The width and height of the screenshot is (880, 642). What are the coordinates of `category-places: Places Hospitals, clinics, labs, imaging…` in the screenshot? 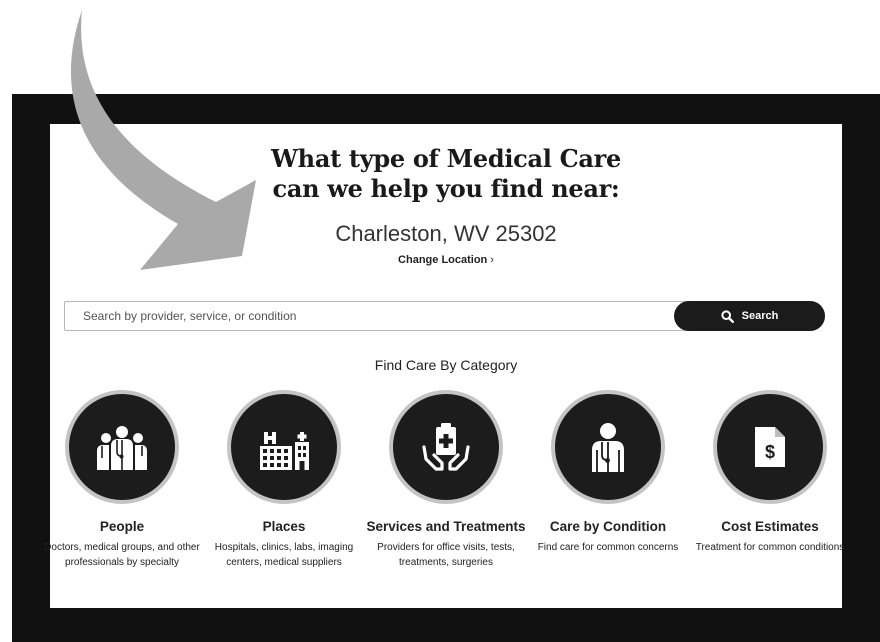 It's located at (284, 480).